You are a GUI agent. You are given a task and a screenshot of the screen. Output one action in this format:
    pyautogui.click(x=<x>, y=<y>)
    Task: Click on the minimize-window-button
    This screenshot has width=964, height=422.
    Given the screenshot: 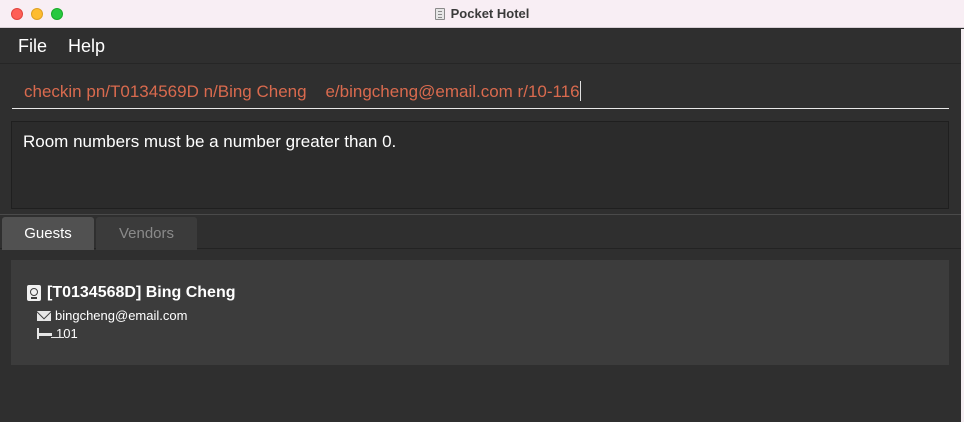 What is the action you would take?
    pyautogui.click(x=37, y=14)
    